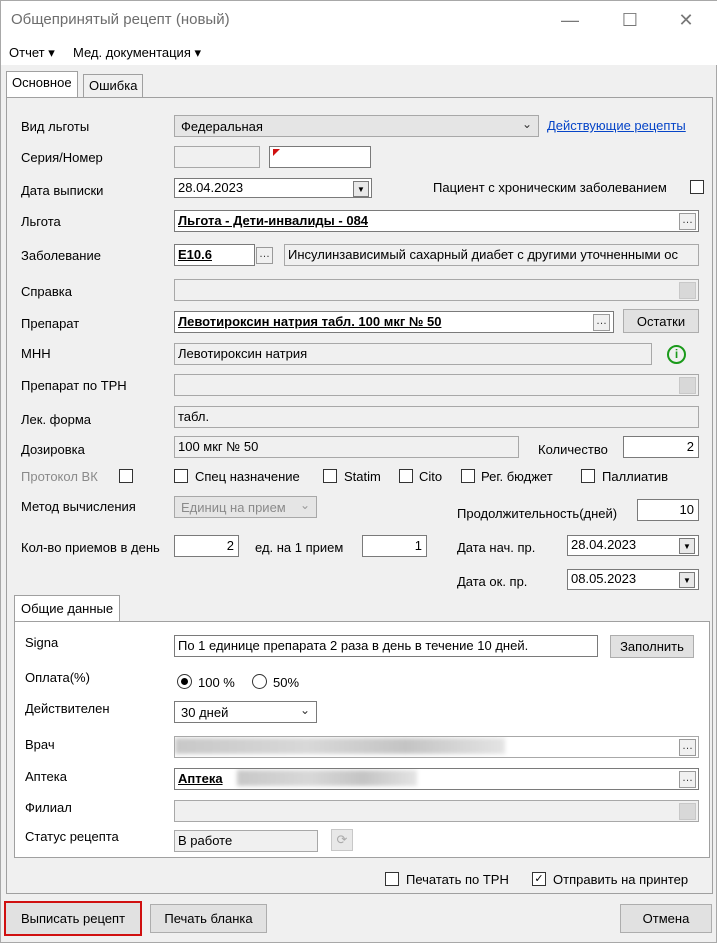 The height and width of the screenshot is (943, 717). I want to click on calc-method-value: Единиц на прием, so click(233, 507).